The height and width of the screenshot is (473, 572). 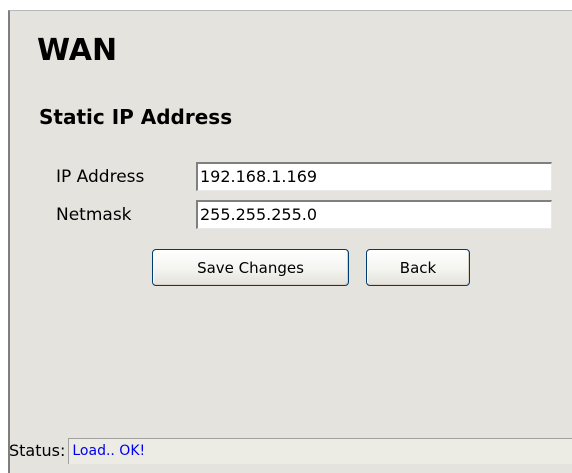 What do you see at coordinates (37, 450) in the screenshot?
I see `status-label: Status:` at bounding box center [37, 450].